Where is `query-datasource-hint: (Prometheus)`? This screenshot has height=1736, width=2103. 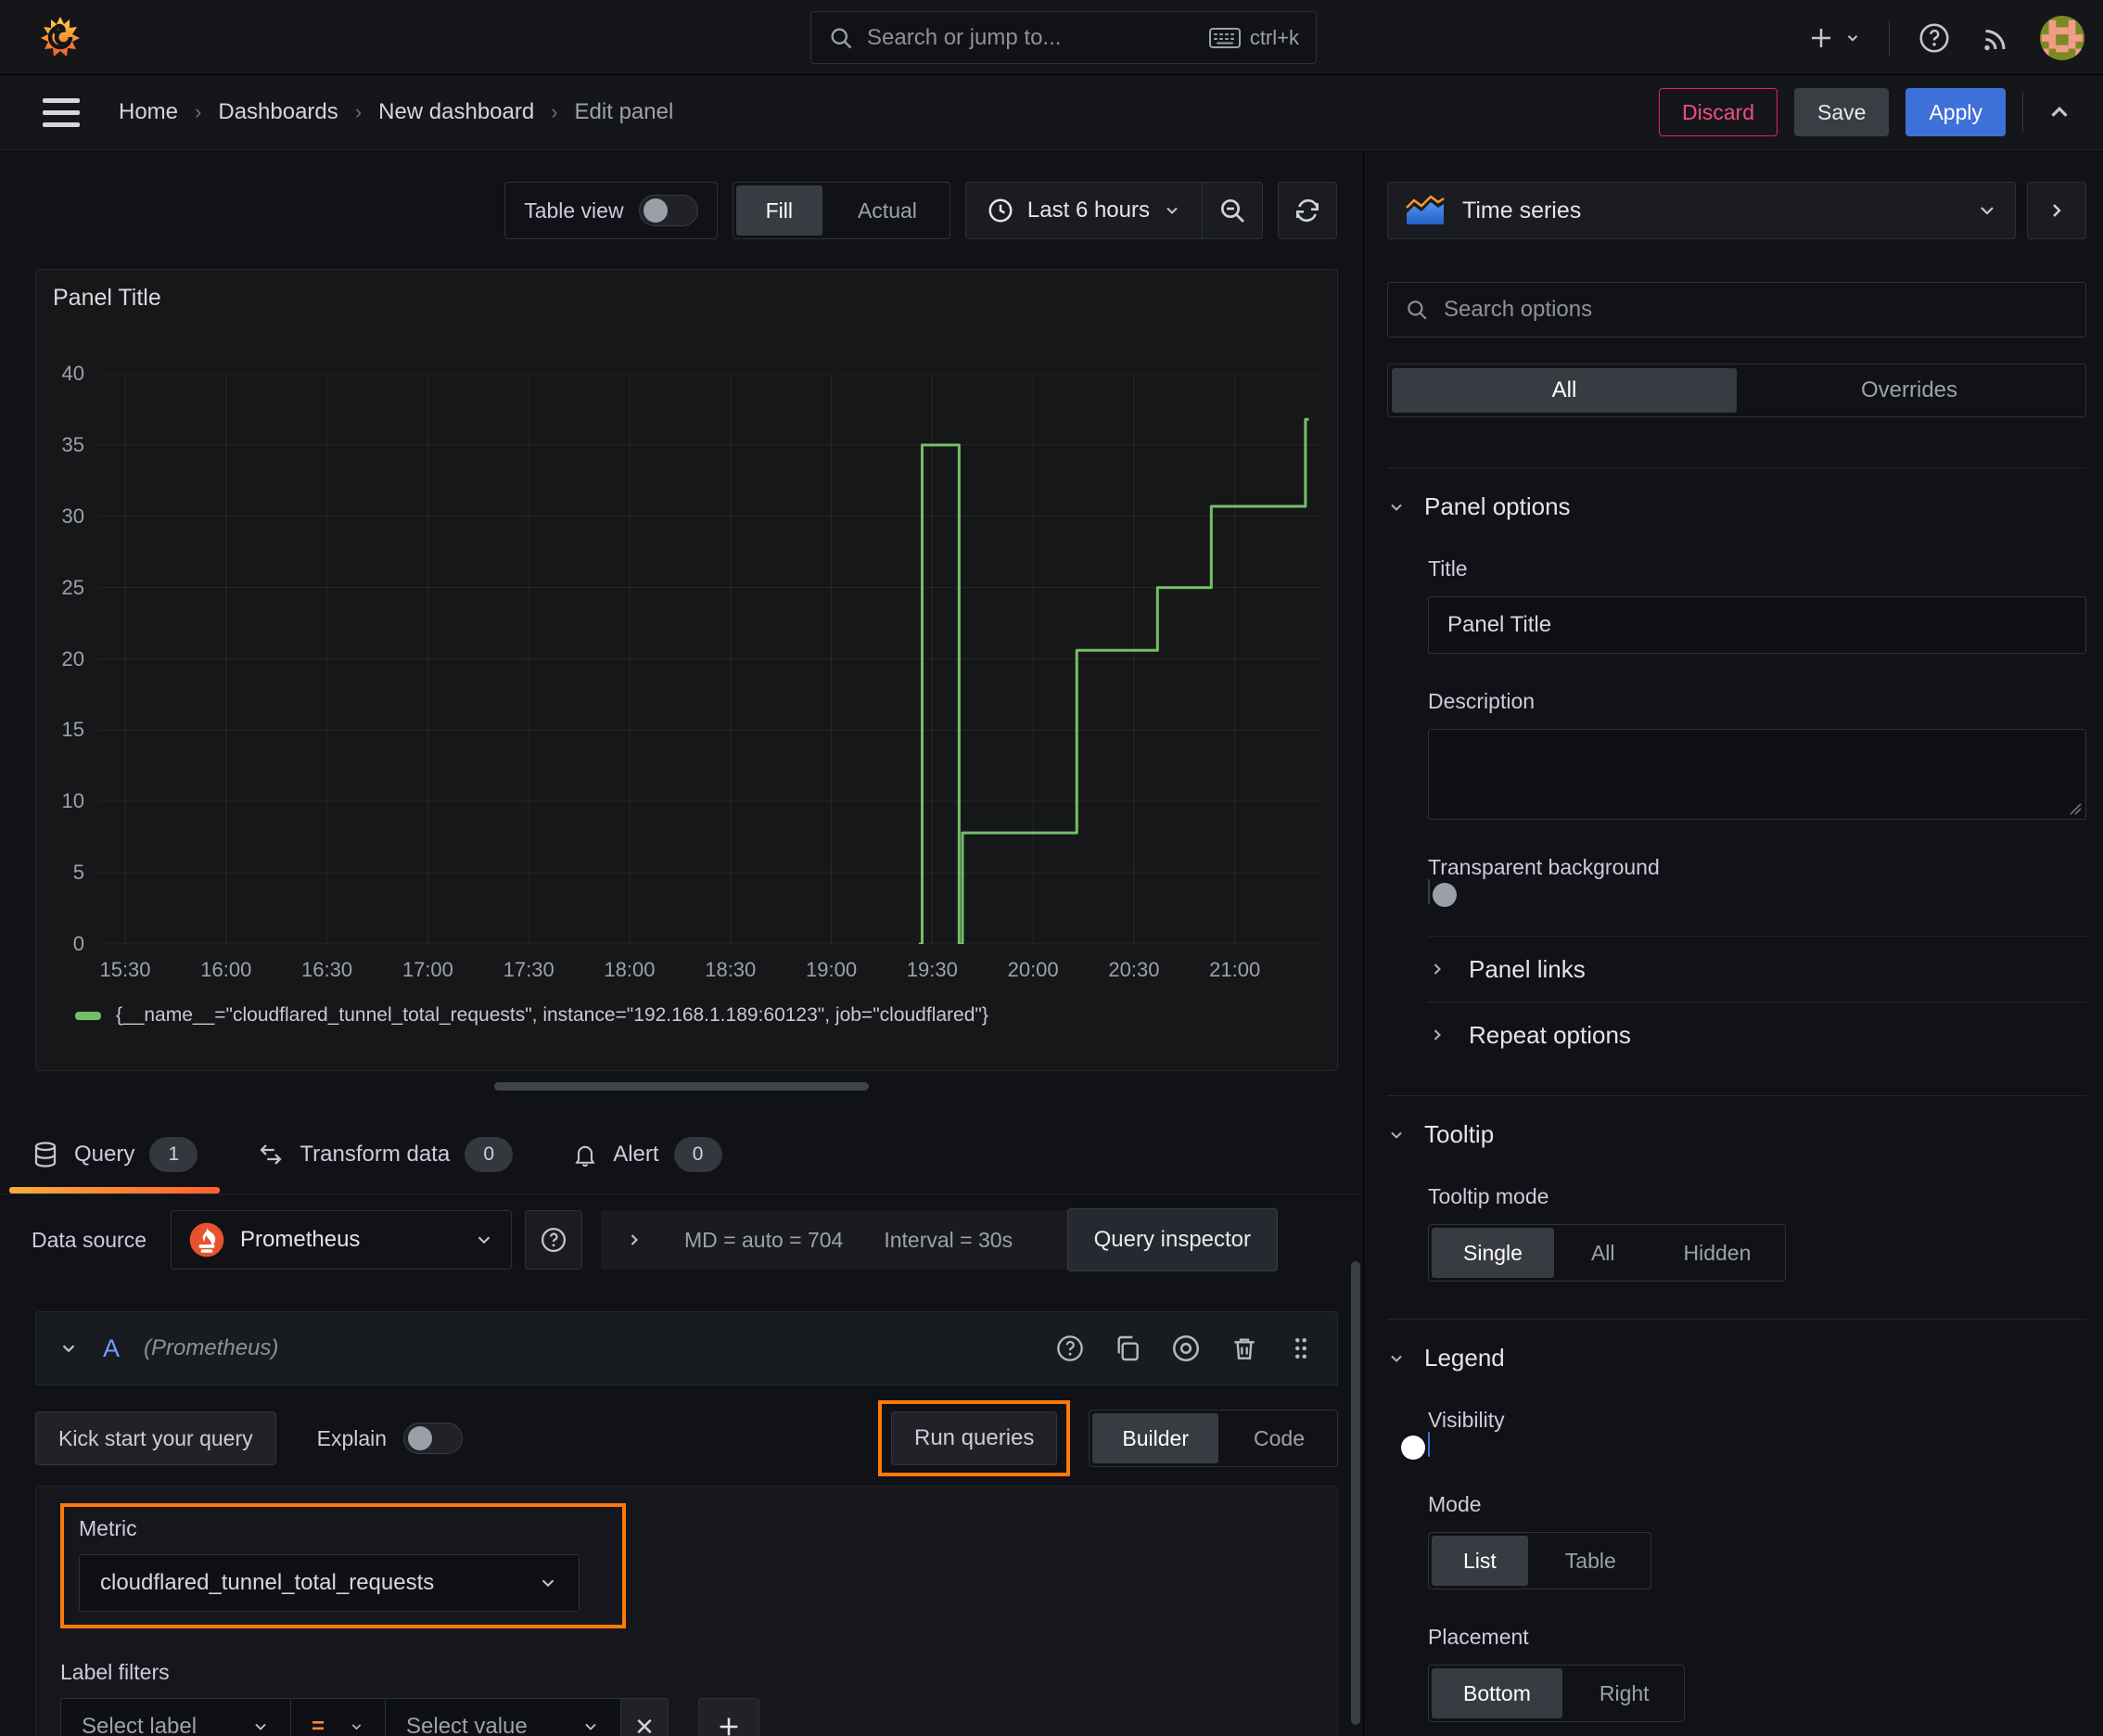
query-datasource-hint: (Prometheus) is located at coordinates (211, 1347).